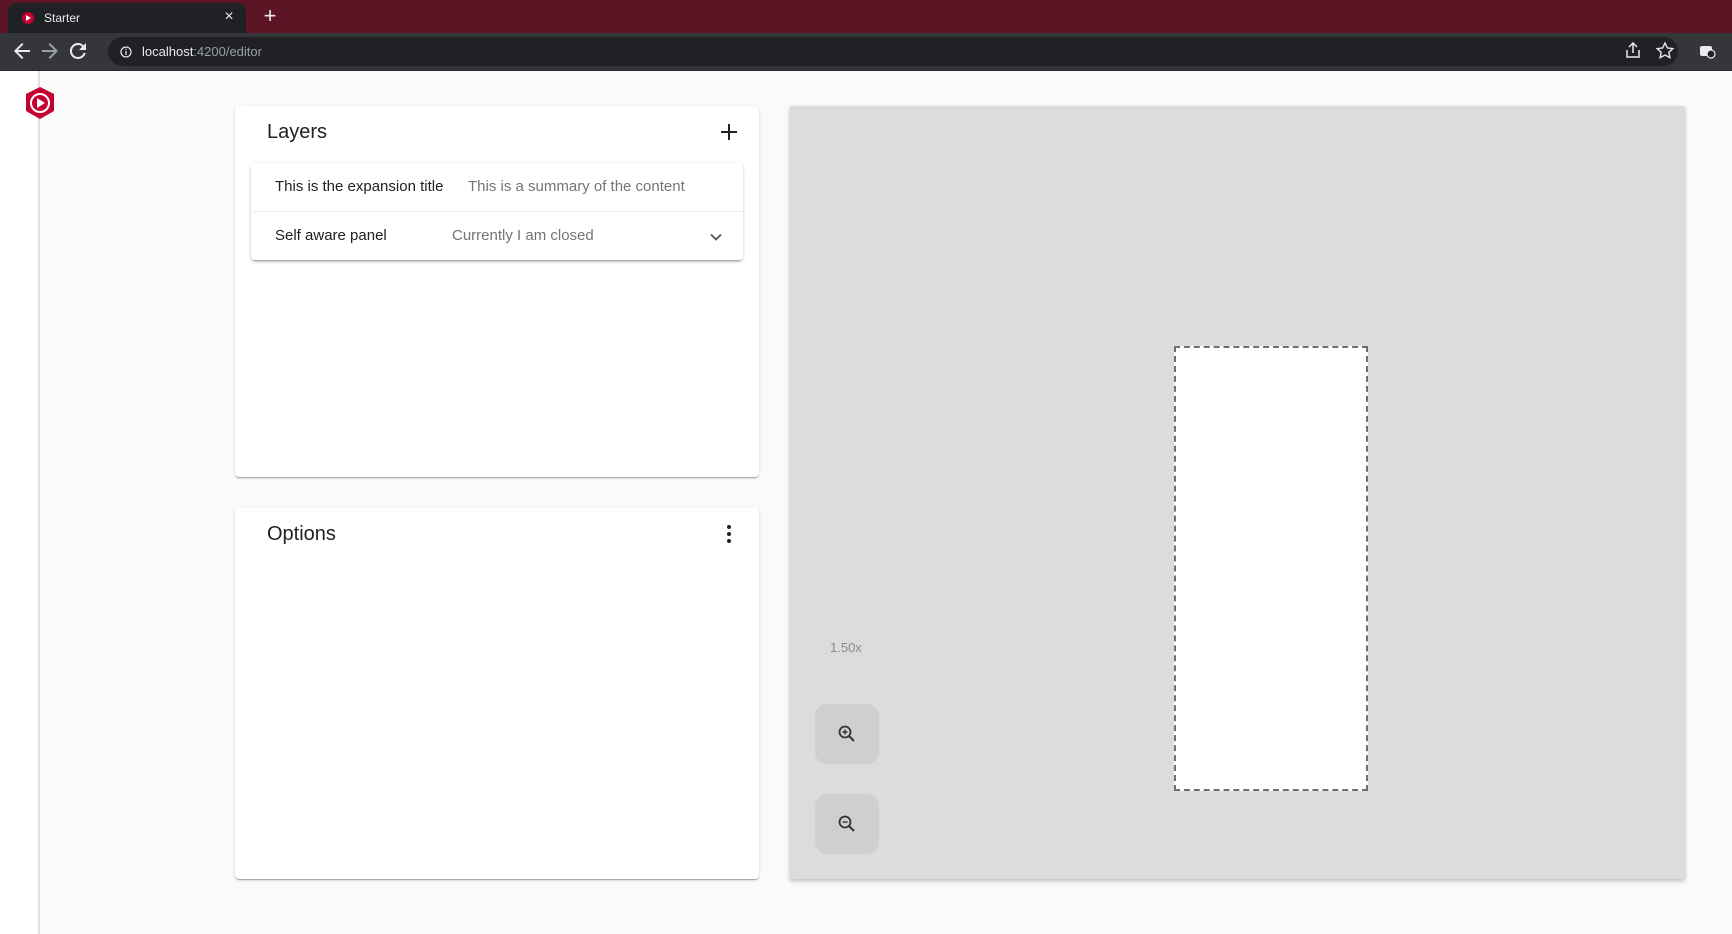 This screenshot has height=934, width=1732. I want to click on browser-tab-strip: Starter × +, so click(866, 16).